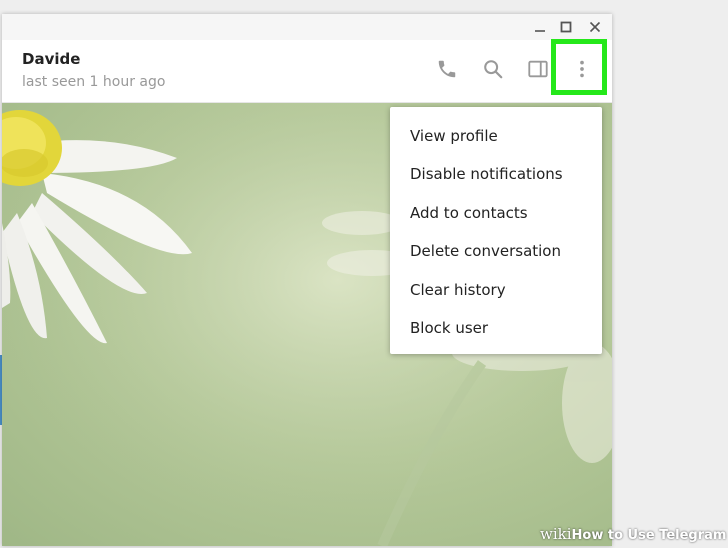 The image size is (728, 548). What do you see at coordinates (307, 27) in the screenshot?
I see `window-titlebar` at bounding box center [307, 27].